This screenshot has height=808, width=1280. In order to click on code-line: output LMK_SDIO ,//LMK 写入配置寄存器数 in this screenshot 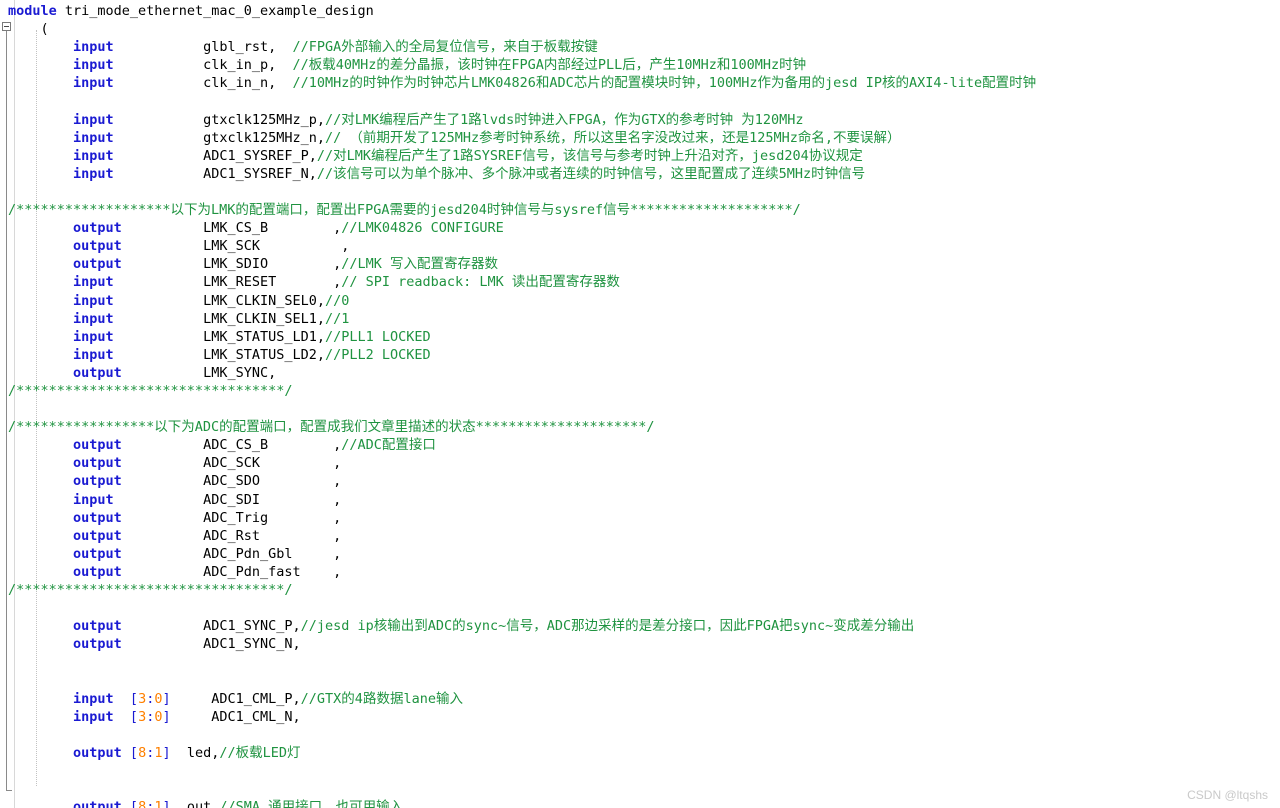, I will do `click(640, 264)`.